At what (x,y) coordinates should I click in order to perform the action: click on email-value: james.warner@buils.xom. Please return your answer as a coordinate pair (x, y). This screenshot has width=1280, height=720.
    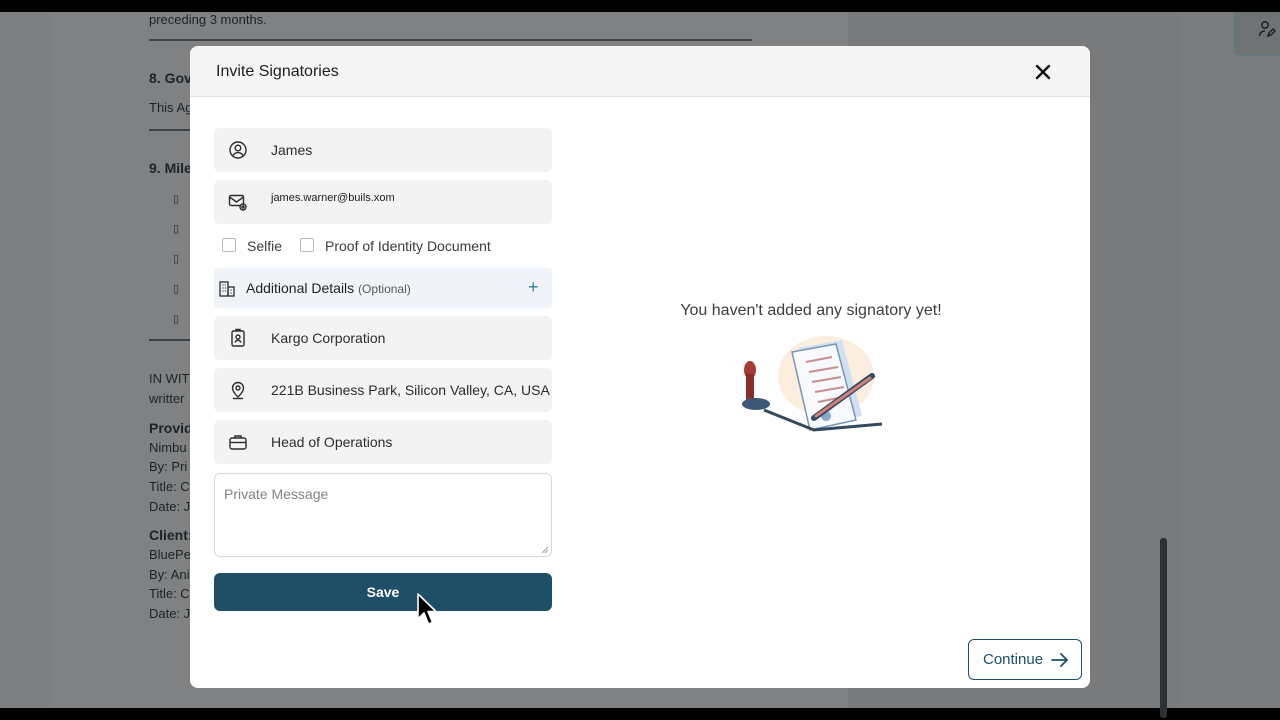
    Looking at the image, I should click on (333, 198).